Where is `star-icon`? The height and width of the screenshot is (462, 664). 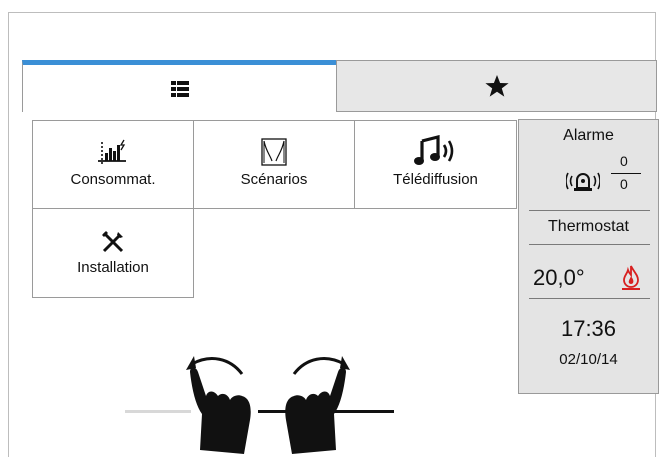 star-icon is located at coordinates (496, 86).